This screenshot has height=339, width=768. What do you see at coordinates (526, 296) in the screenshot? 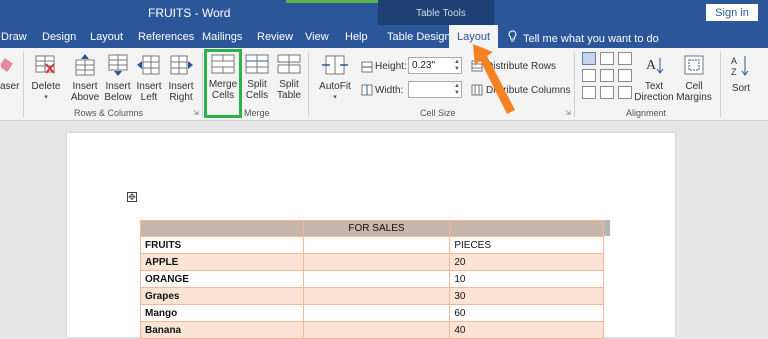
I see `table-cell: 30` at bounding box center [526, 296].